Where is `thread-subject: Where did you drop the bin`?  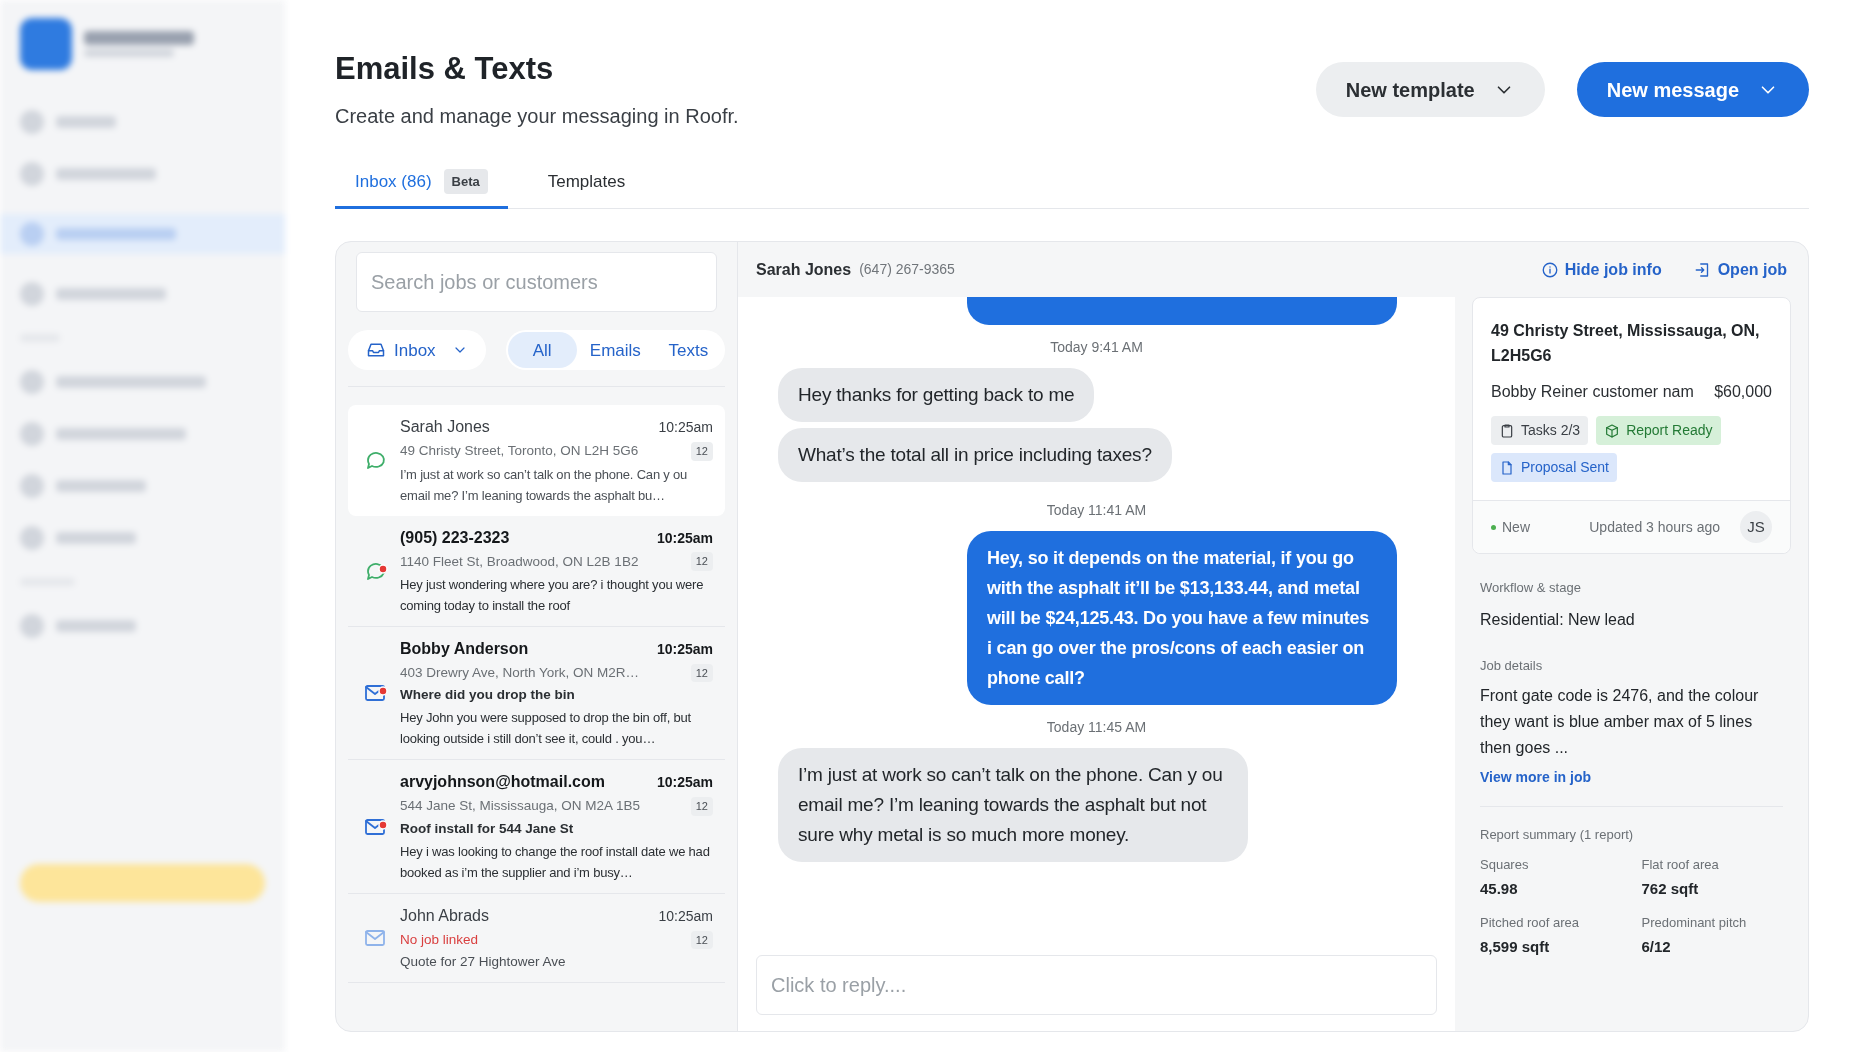 thread-subject: Where did you drop the bin is located at coordinates (488, 695).